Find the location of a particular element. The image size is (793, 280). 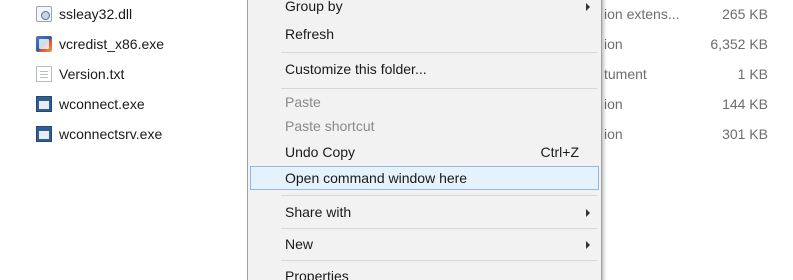

file-size-cell: 6,352 KB is located at coordinates (739, 44).